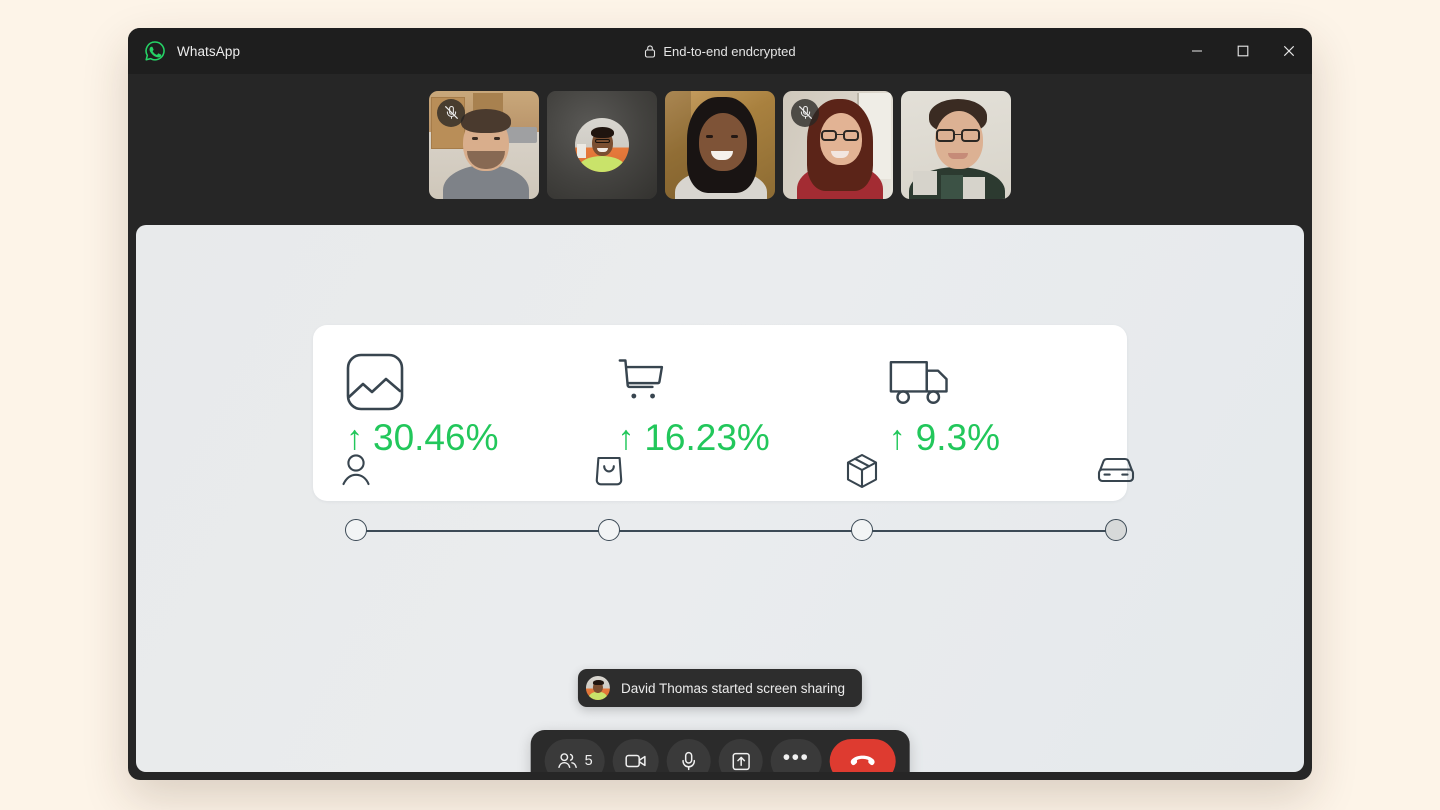  I want to click on stat-value: 30.46%, so click(436, 437).